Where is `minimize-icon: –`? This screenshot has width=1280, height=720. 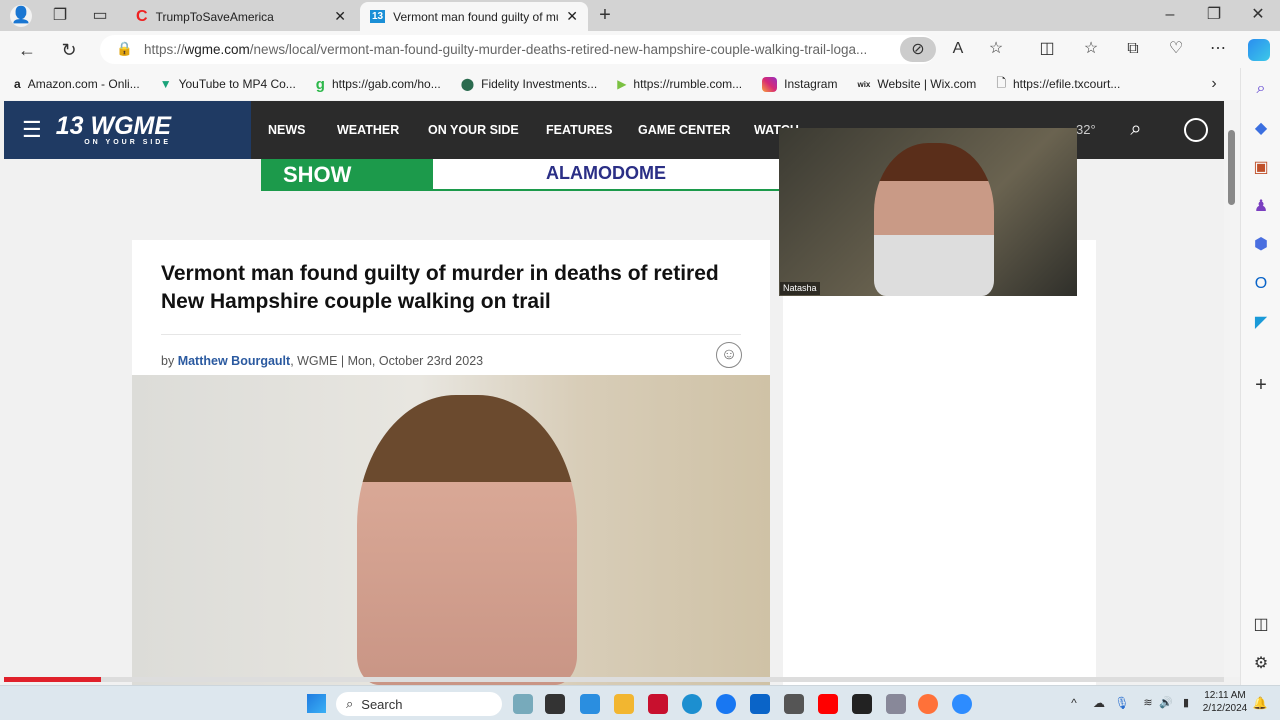 minimize-icon: – is located at coordinates (1170, 15).